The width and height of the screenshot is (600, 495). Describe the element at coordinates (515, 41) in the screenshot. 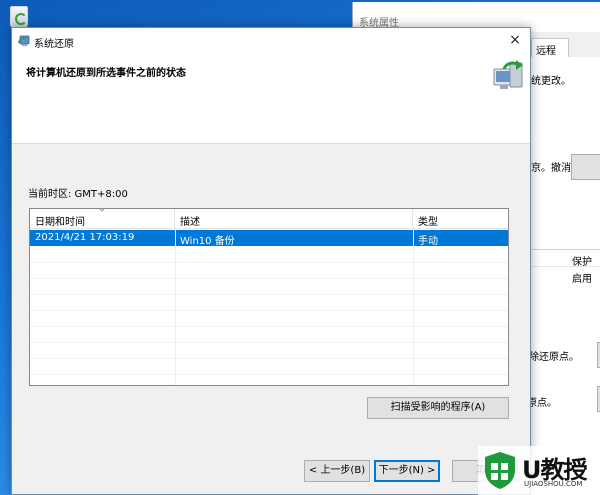

I see `close-button: ×` at that location.